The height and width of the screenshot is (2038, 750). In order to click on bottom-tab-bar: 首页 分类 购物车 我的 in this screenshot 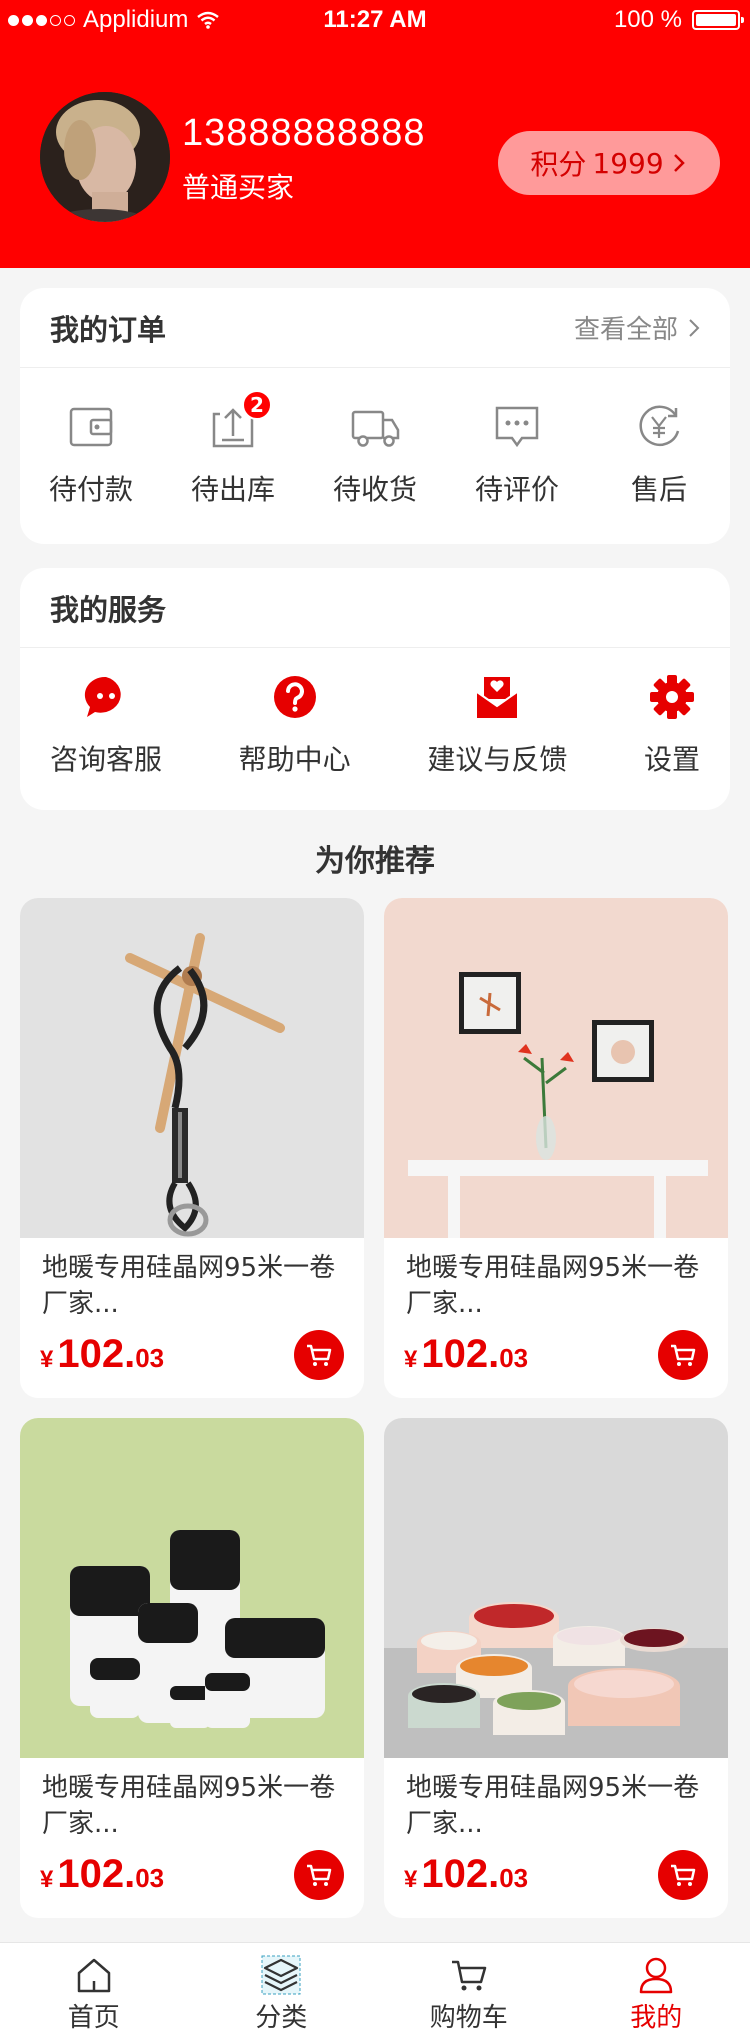, I will do `click(375, 1990)`.